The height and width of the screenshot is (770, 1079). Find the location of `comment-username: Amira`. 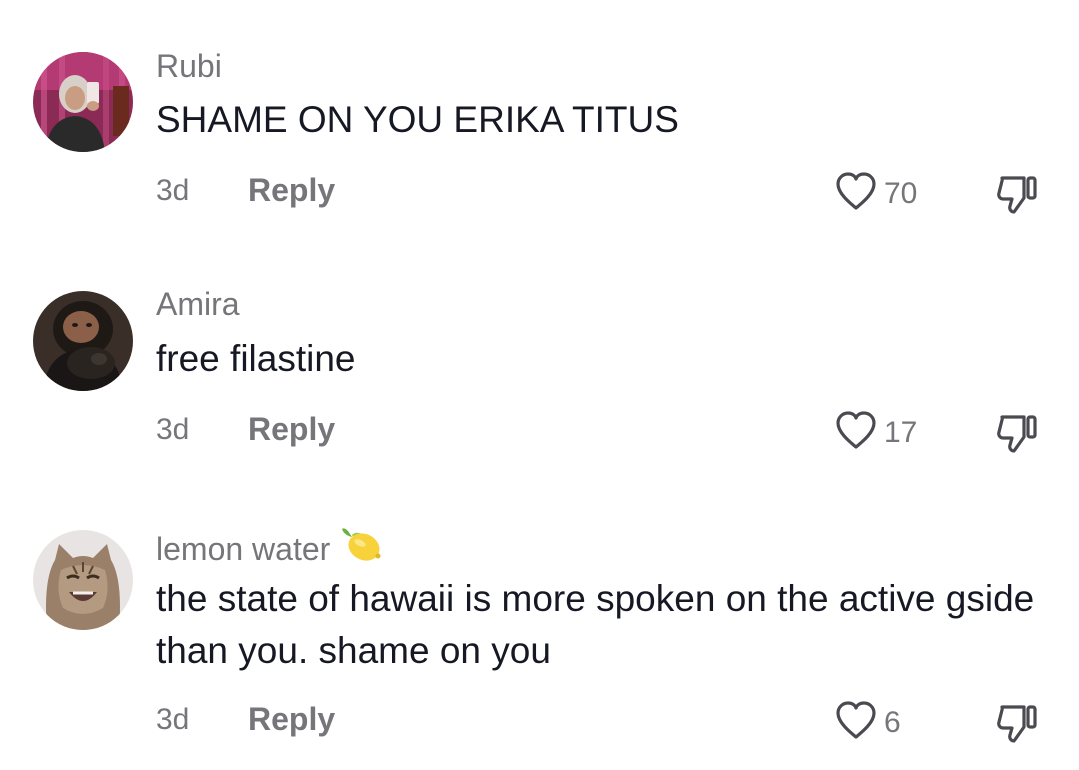

comment-username: Amira is located at coordinates (198, 304).